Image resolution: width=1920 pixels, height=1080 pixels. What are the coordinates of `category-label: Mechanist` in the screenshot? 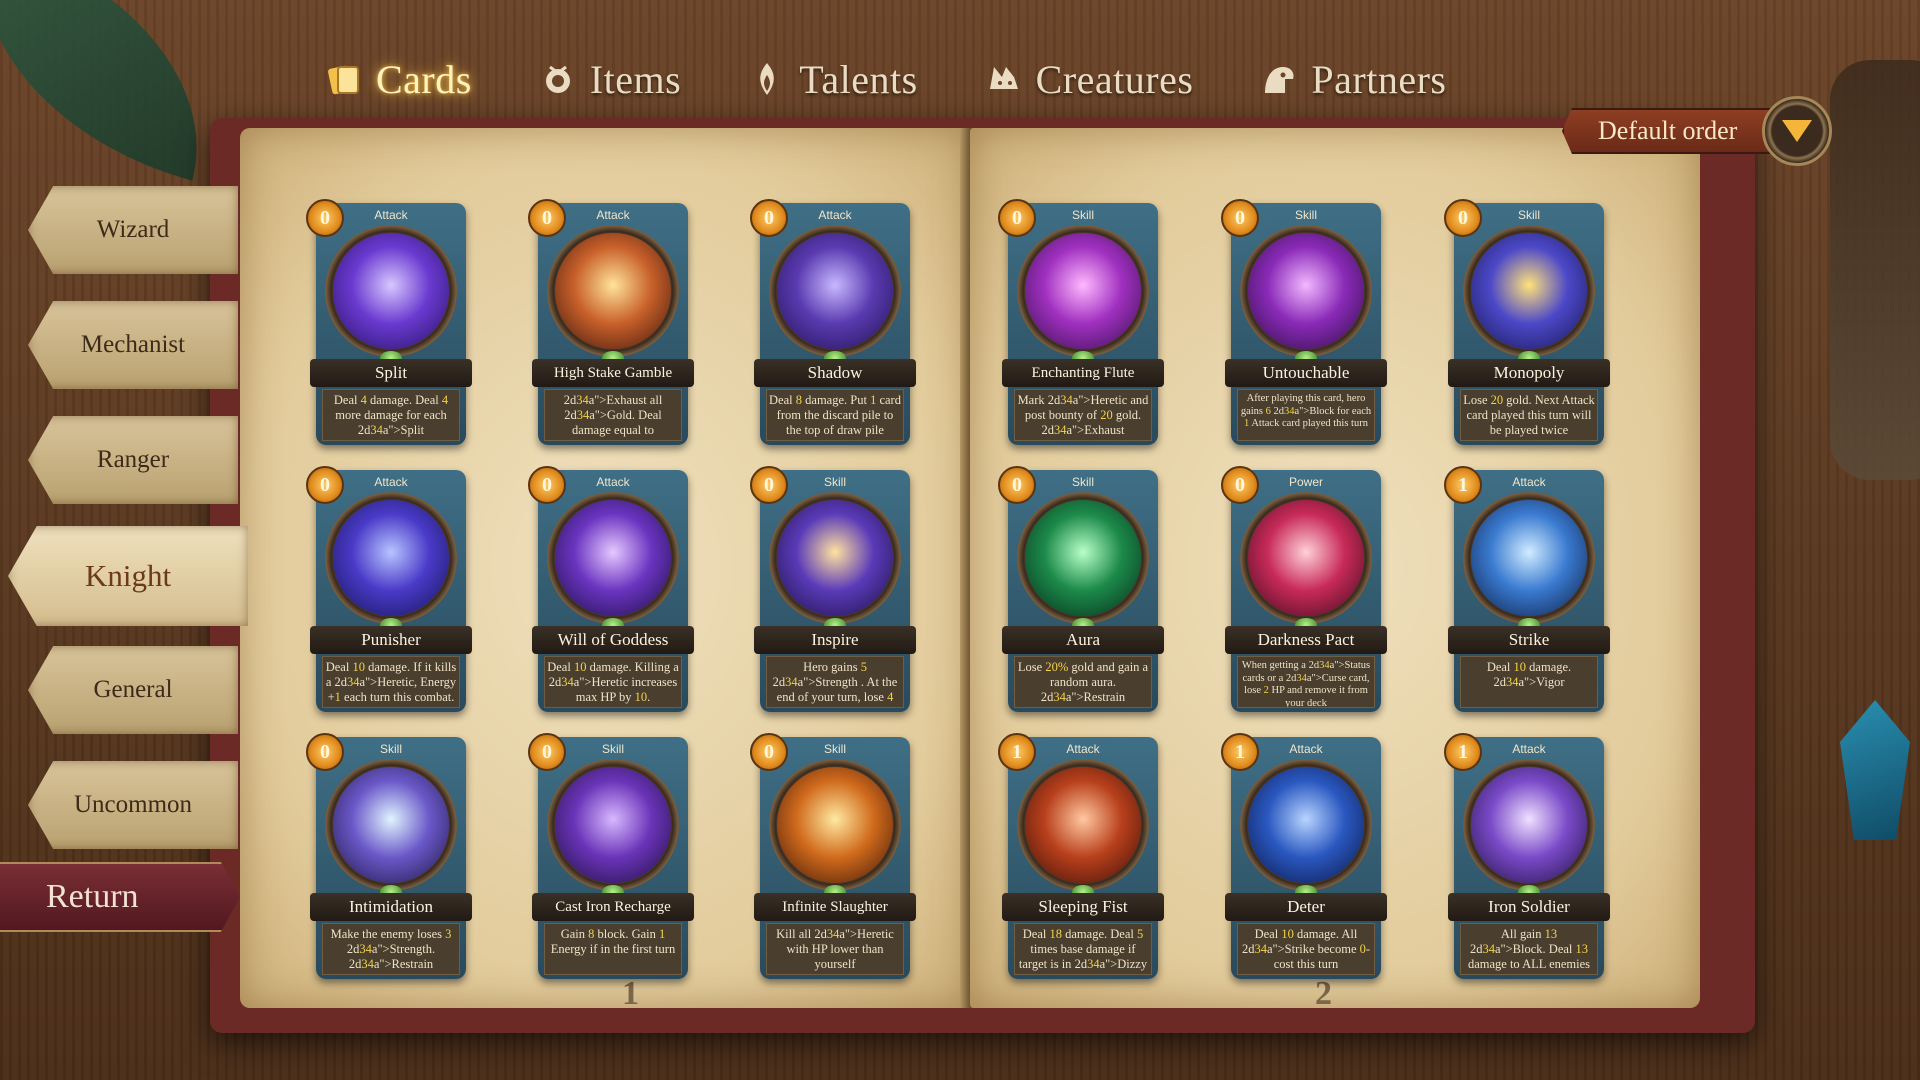 It's located at (133, 344).